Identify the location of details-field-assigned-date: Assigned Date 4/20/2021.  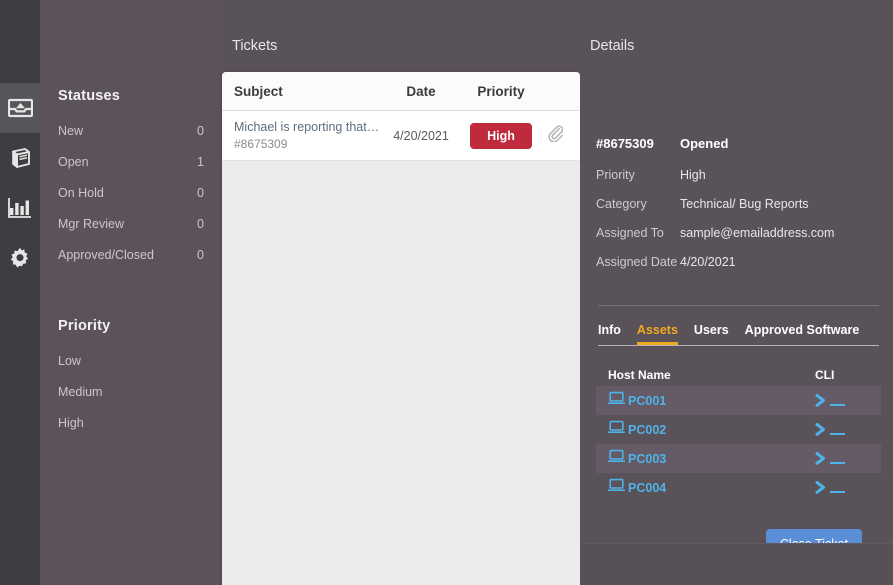
(738, 269).